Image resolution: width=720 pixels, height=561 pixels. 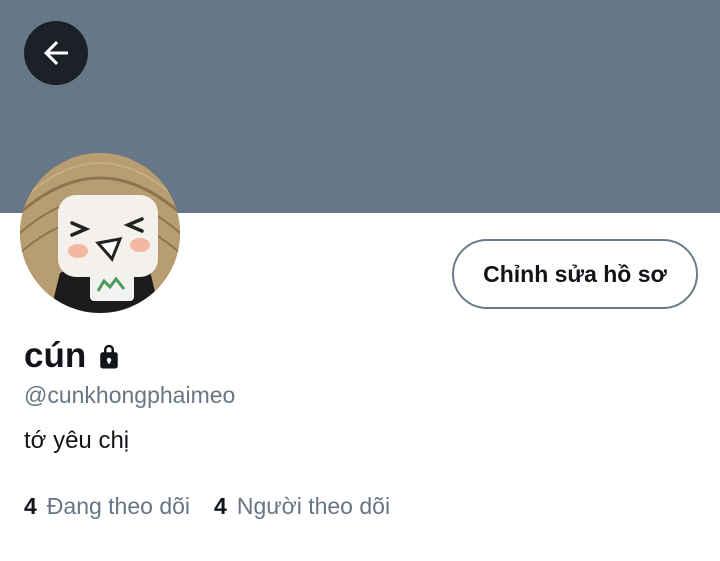 I want to click on avatar-image, so click(x=100, y=233).